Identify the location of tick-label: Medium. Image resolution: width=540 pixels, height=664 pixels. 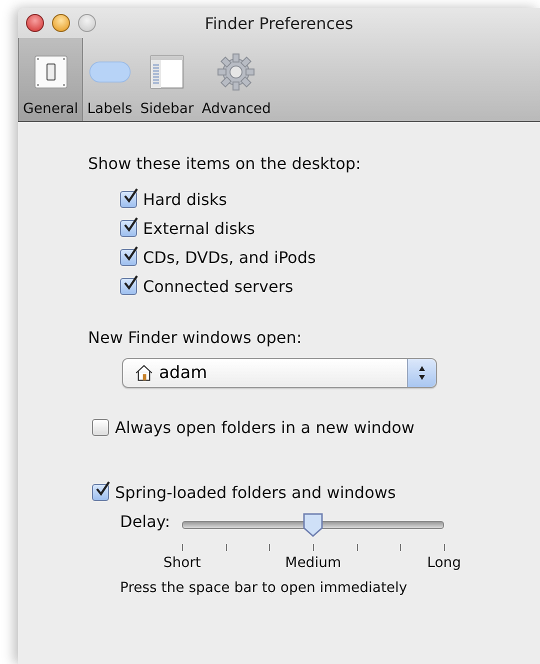
(313, 563).